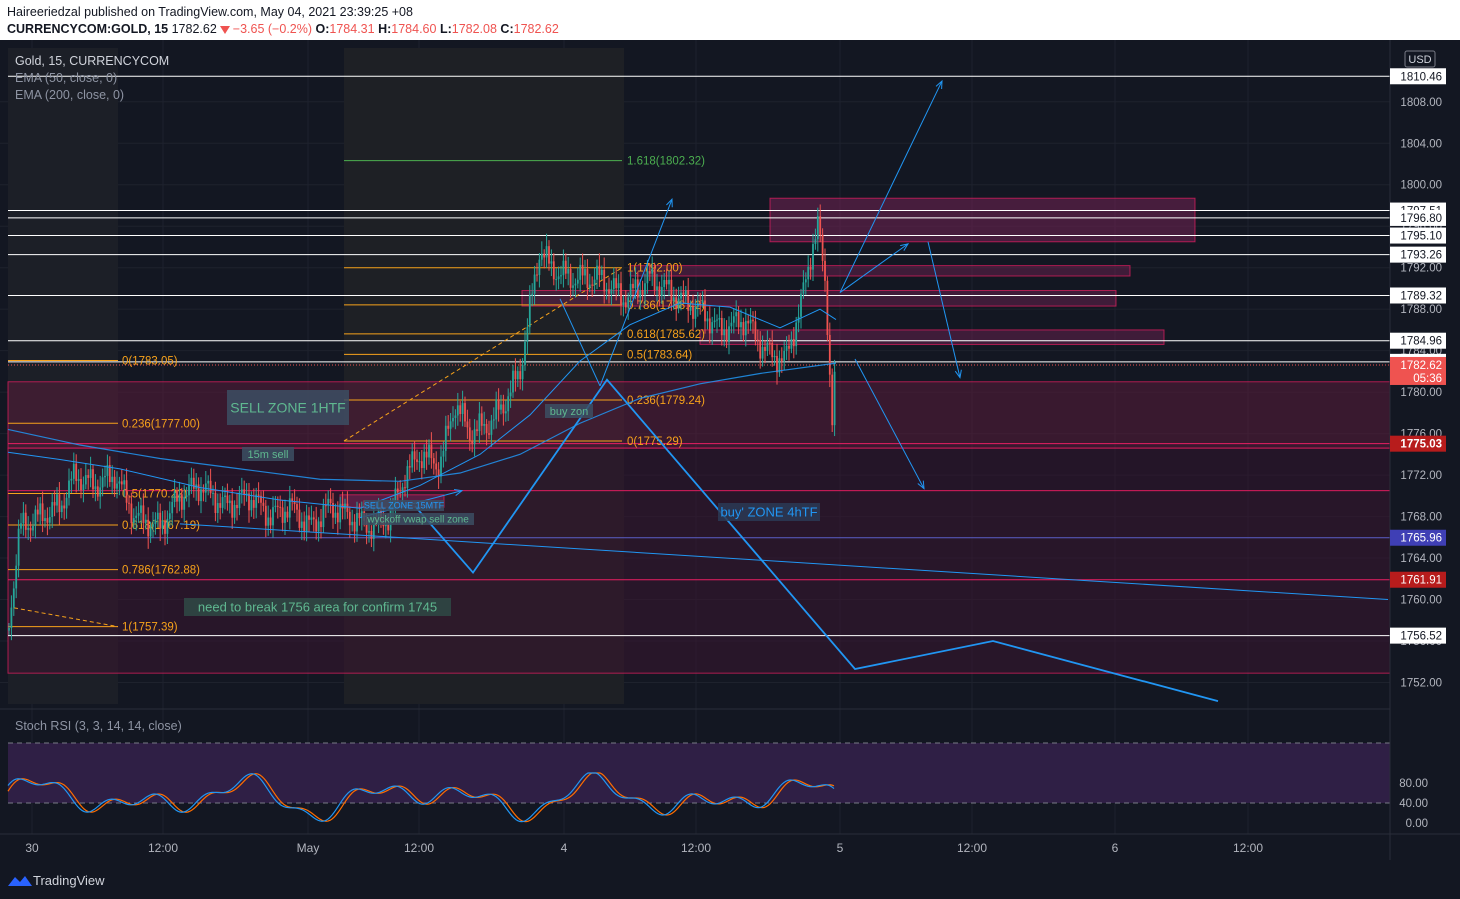 This screenshot has height=899, width=1460. What do you see at coordinates (696, 848) in the screenshot?
I see `time-tick-5: 12:00` at bounding box center [696, 848].